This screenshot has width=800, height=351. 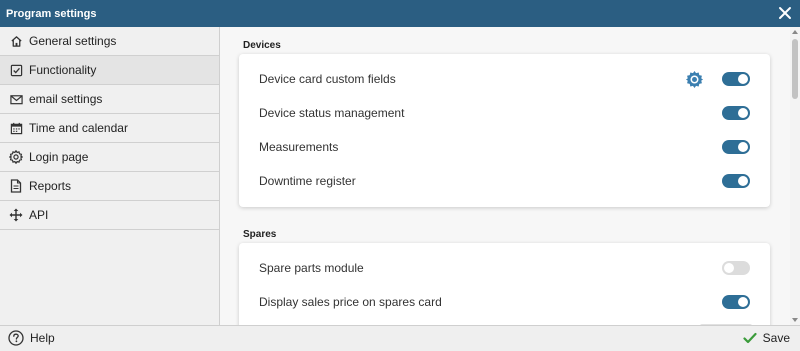 What do you see at coordinates (504, 79) in the screenshot?
I see `setting-row-device-card-custom-fields: Device card custom fields` at bounding box center [504, 79].